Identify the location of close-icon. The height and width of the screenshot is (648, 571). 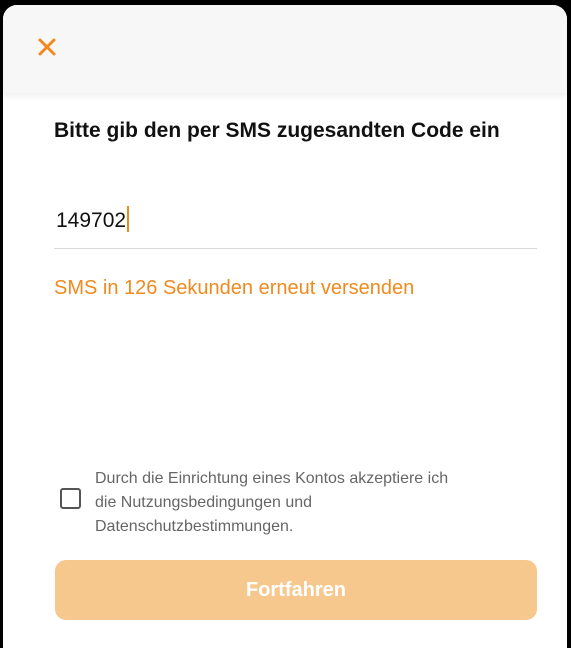
(47, 47).